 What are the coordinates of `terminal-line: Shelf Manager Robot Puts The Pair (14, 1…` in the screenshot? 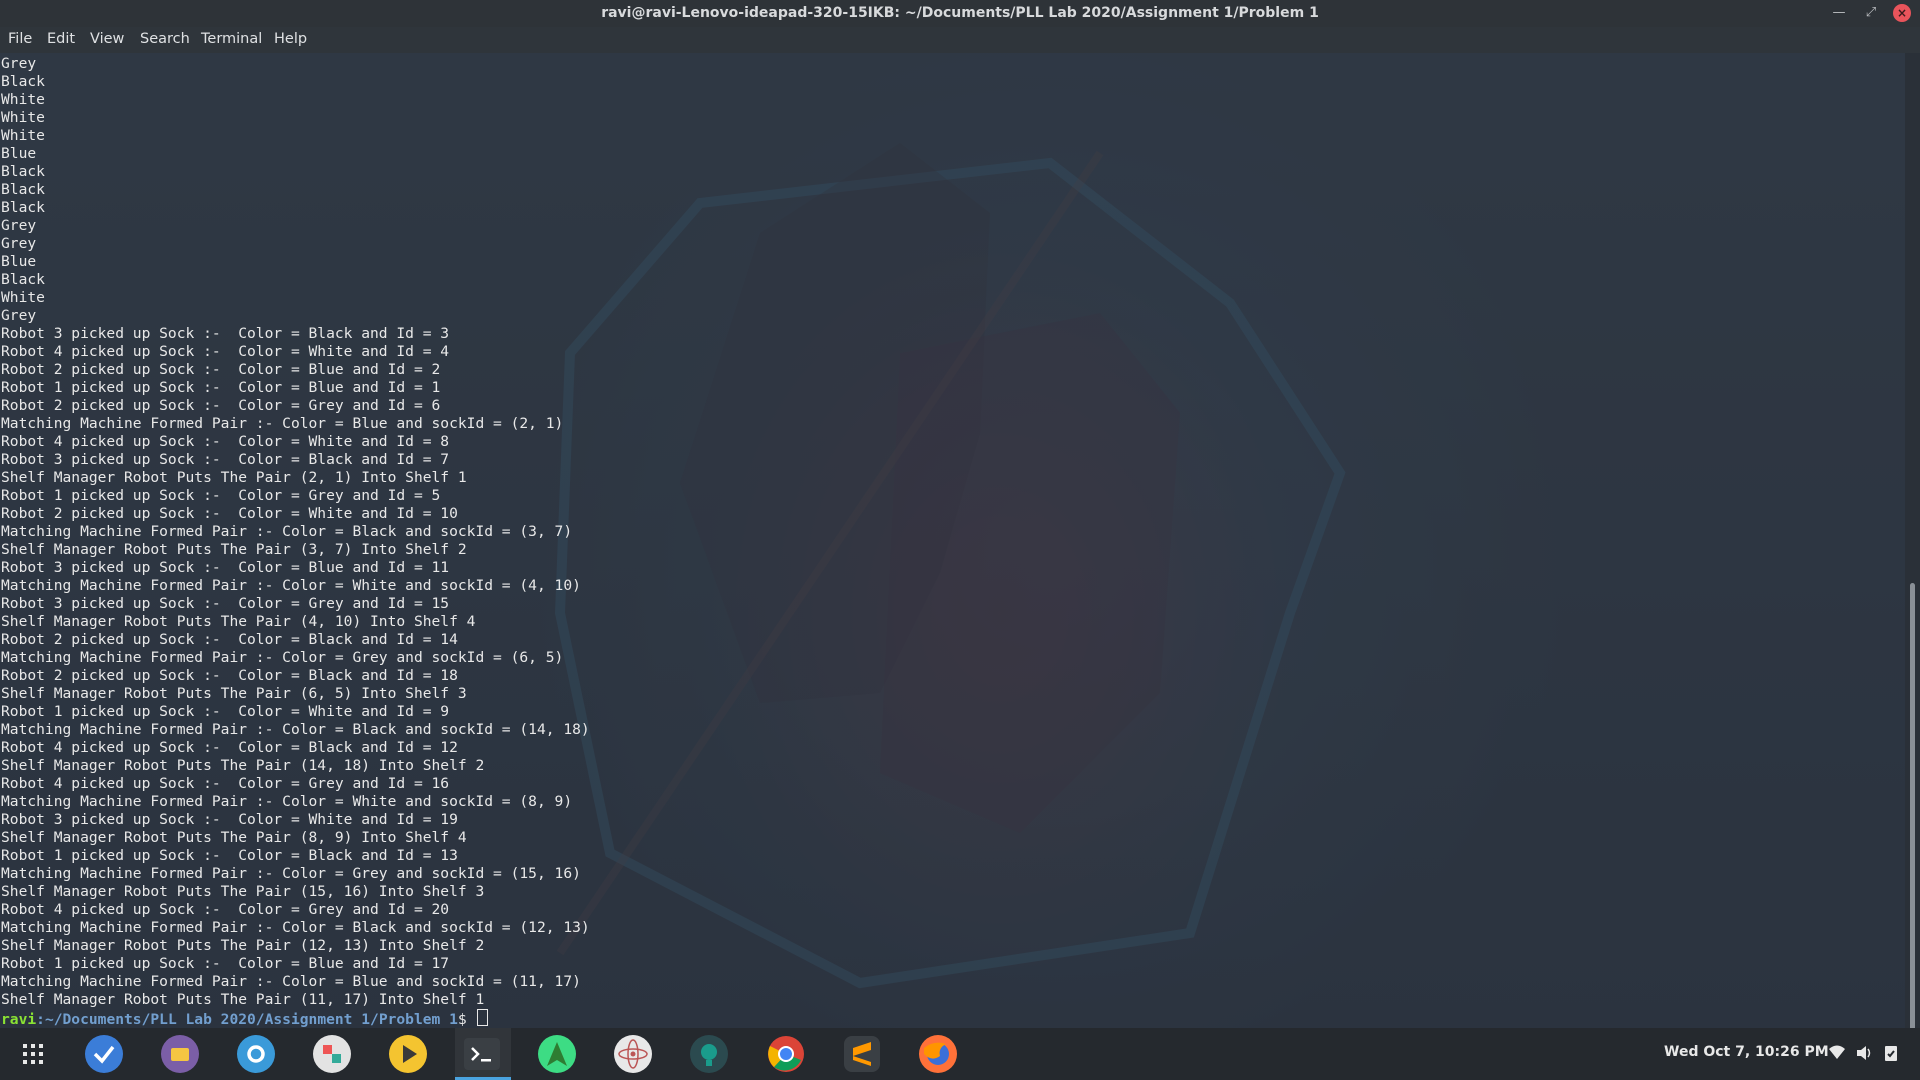 It's located at (243, 765).